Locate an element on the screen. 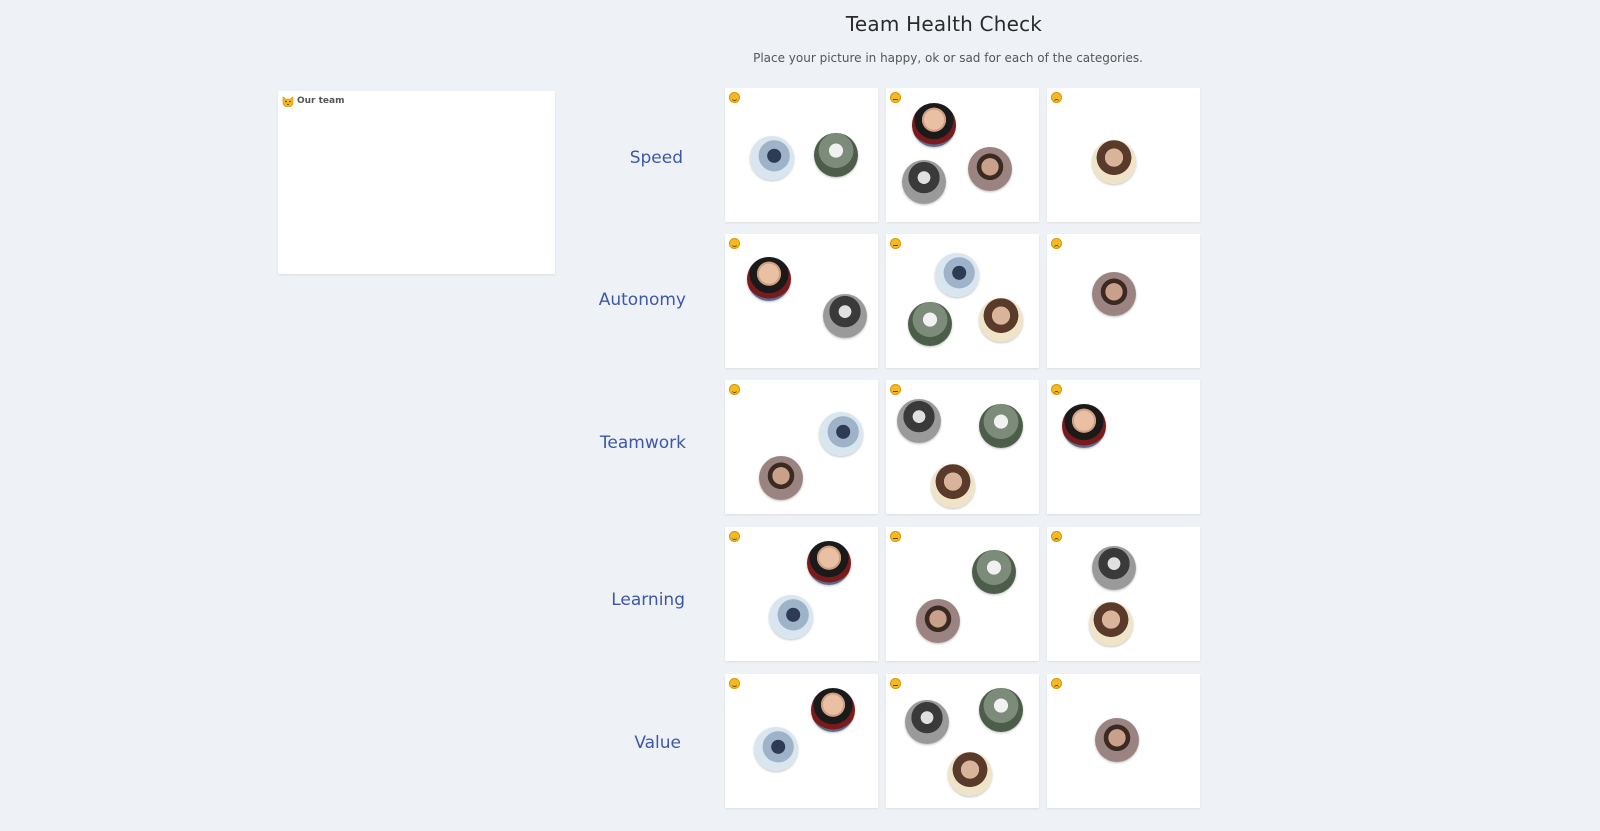 This screenshot has width=1600, height=831. cell-value-ok is located at coordinates (962, 741).